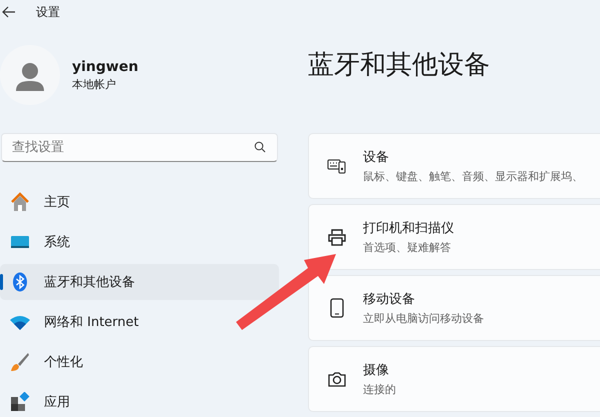  I want to click on settings-card: 移动设备 立即从电脑访问移动设备, so click(454, 308).